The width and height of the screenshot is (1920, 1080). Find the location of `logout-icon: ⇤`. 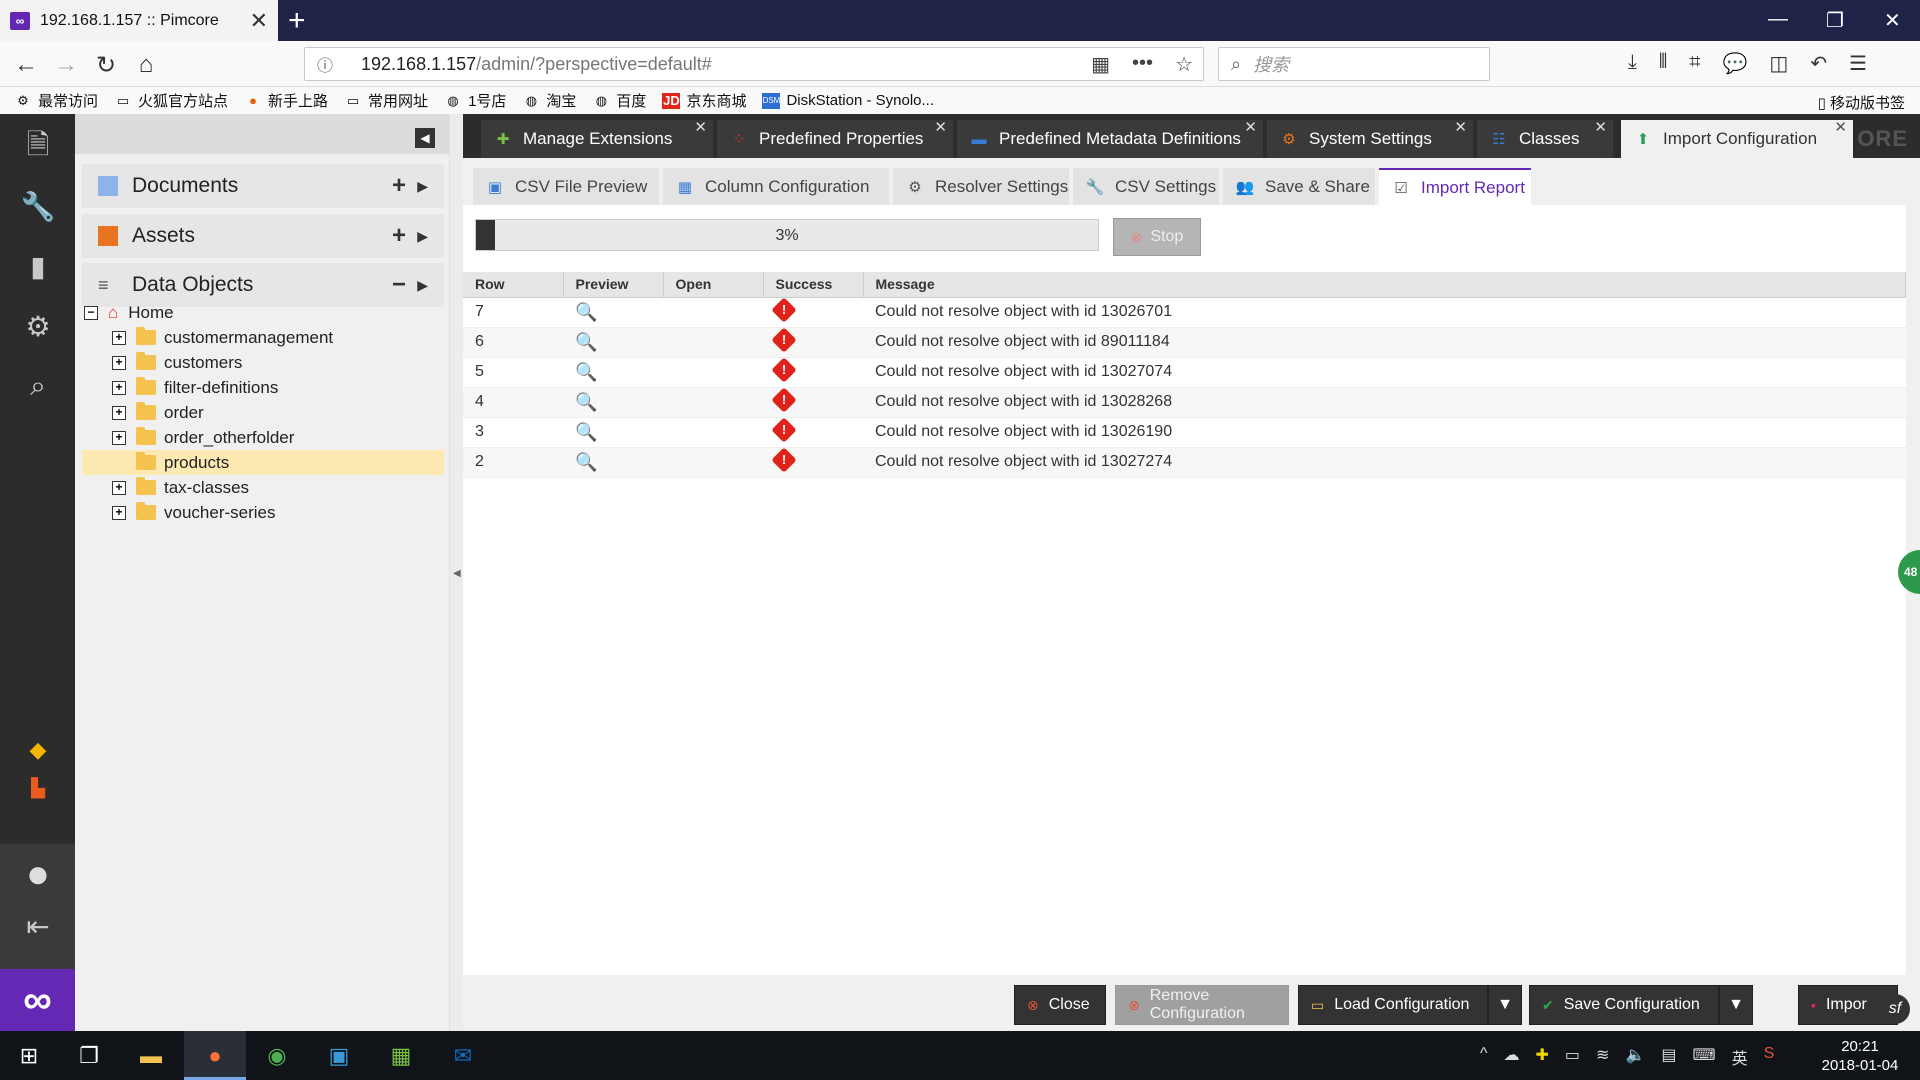

logout-icon: ⇤ is located at coordinates (38, 926).